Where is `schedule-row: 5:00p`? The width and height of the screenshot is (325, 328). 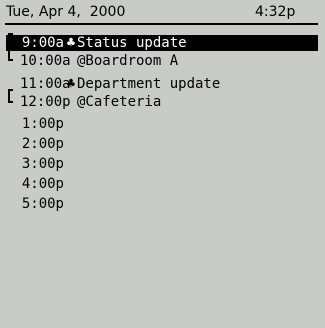 schedule-row: 5:00p is located at coordinates (162, 204).